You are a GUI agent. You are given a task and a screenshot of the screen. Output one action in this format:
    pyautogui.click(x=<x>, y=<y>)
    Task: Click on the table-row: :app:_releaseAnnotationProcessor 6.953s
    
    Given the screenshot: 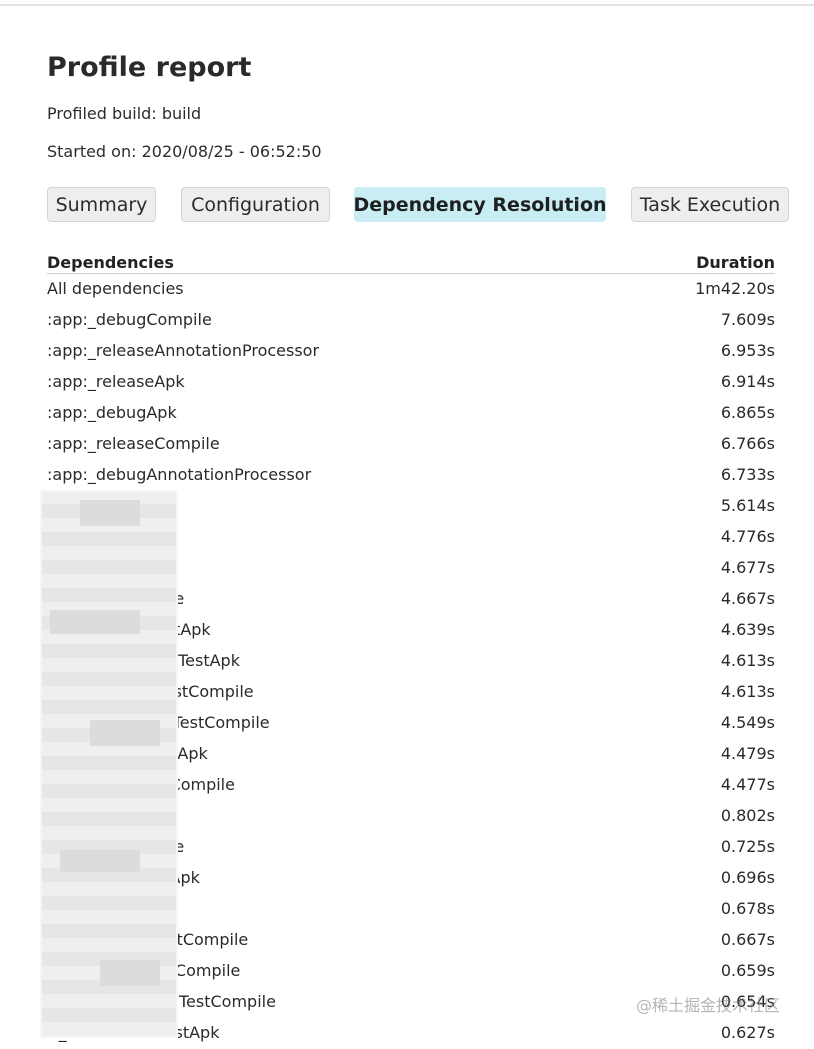 What is the action you would take?
    pyautogui.click(x=411, y=351)
    